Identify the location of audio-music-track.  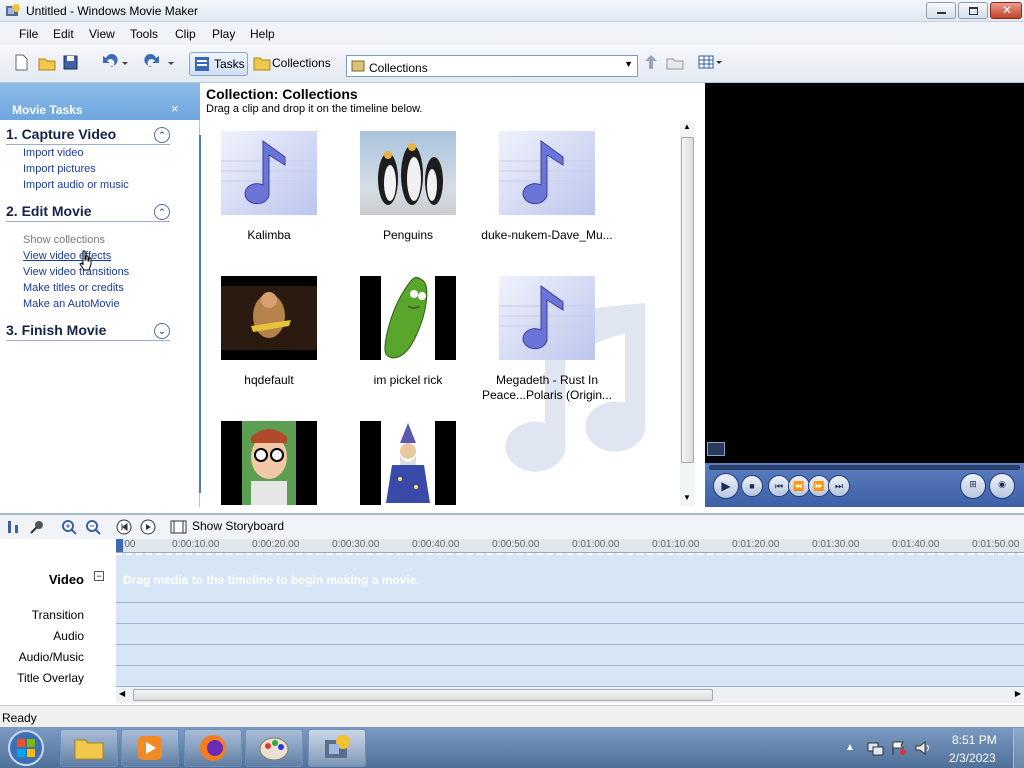
(570, 655).